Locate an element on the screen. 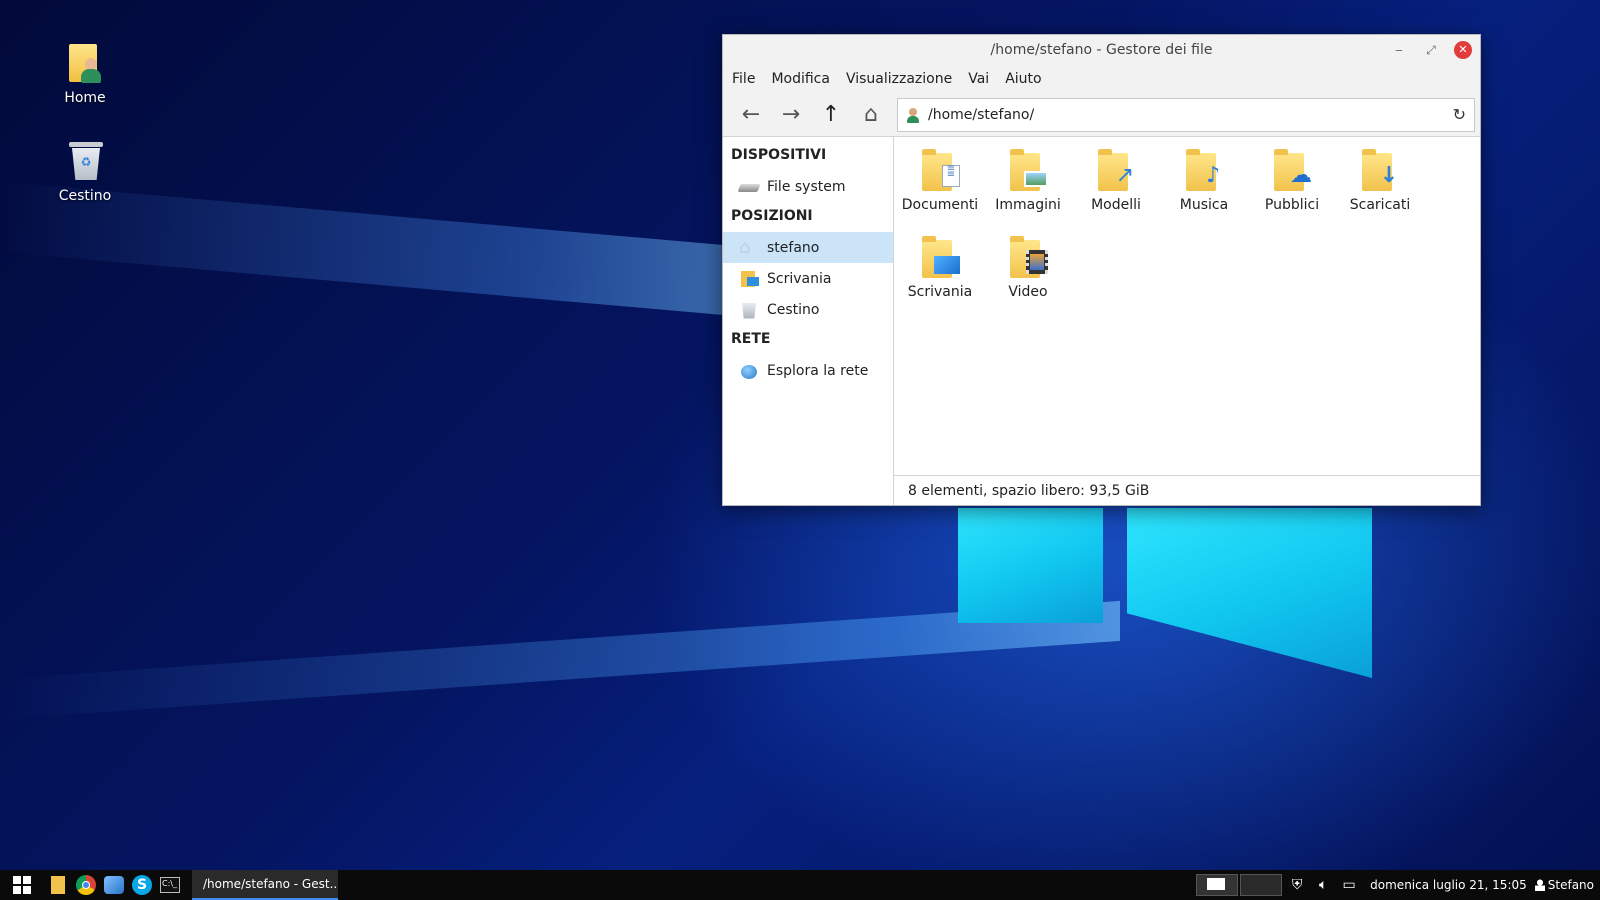  folder-immagini: Immagini is located at coordinates (1028, 192).